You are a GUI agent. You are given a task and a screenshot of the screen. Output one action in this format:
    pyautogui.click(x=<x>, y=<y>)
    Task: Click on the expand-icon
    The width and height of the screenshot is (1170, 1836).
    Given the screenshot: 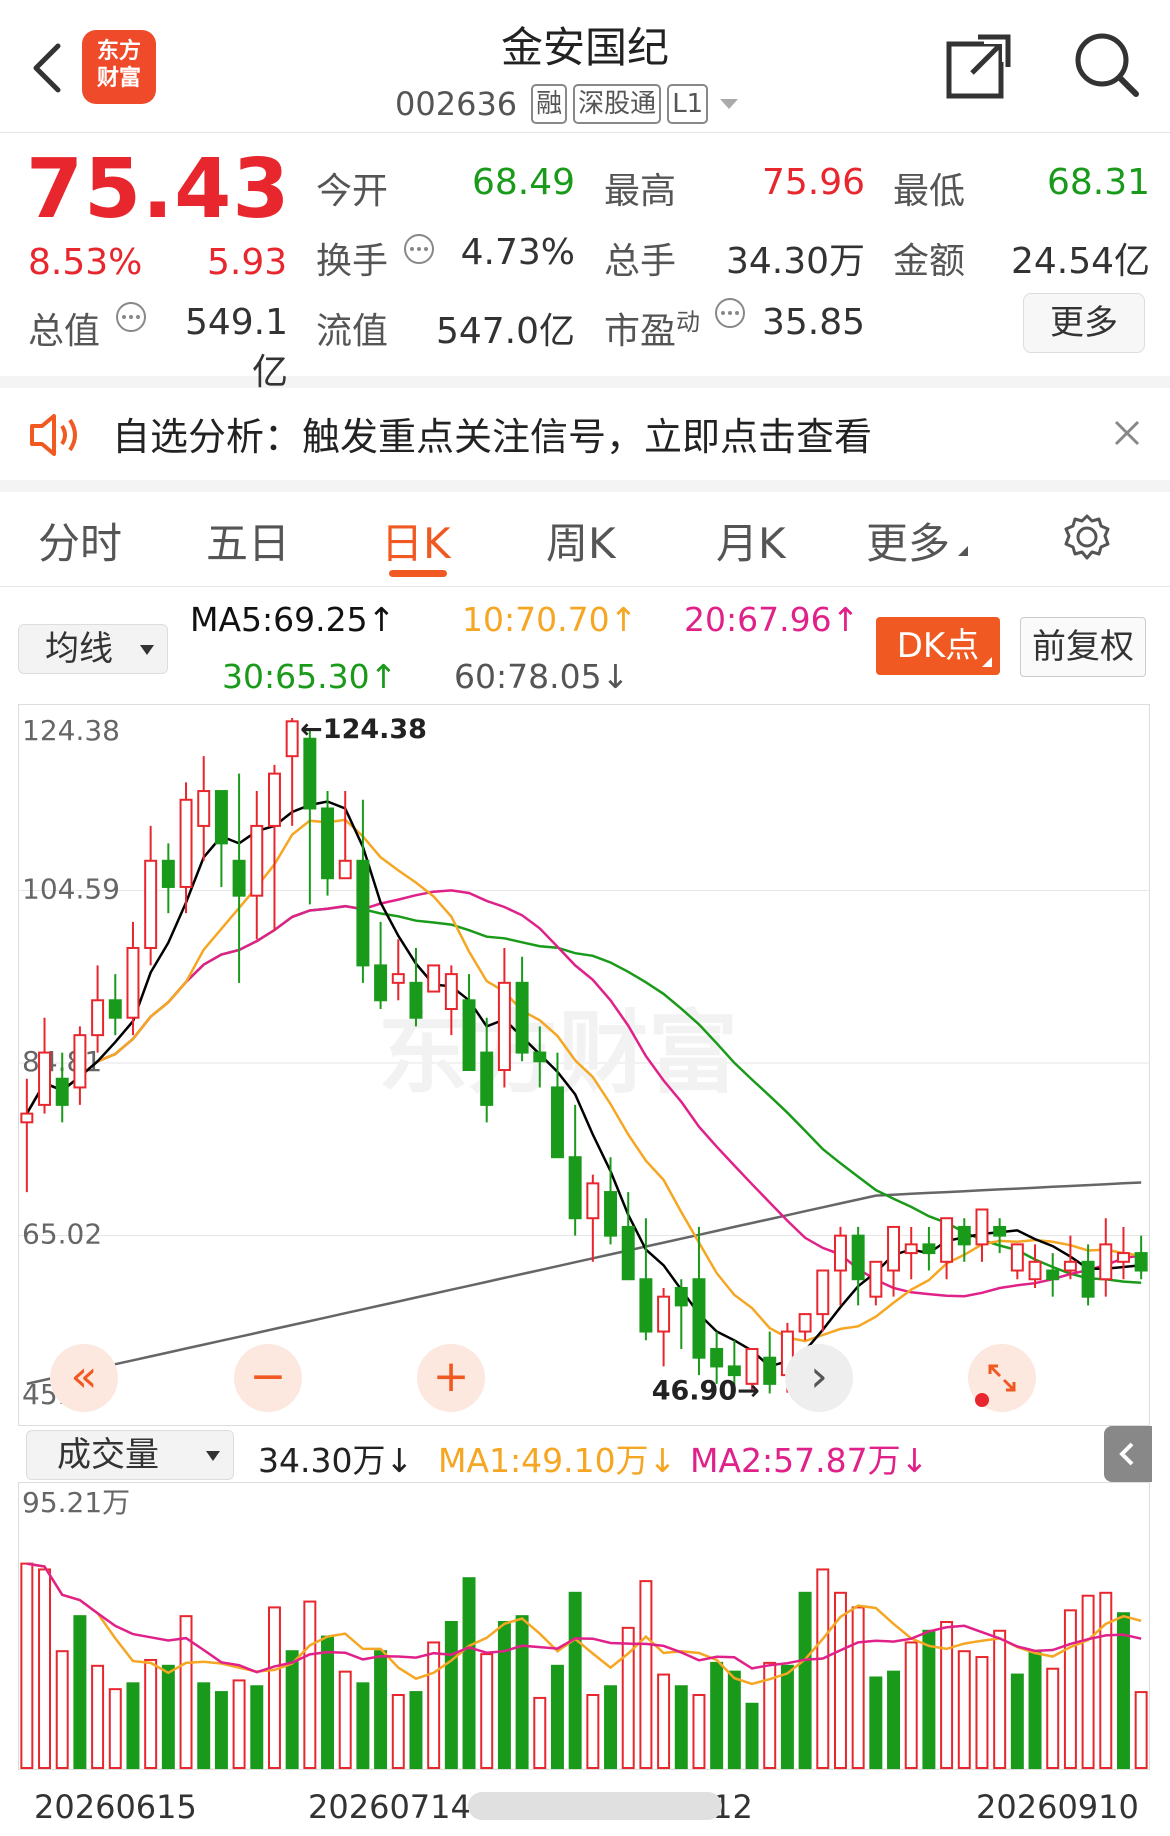 What is the action you would take?
    pyautogui.click(x=995, y=1385)
    